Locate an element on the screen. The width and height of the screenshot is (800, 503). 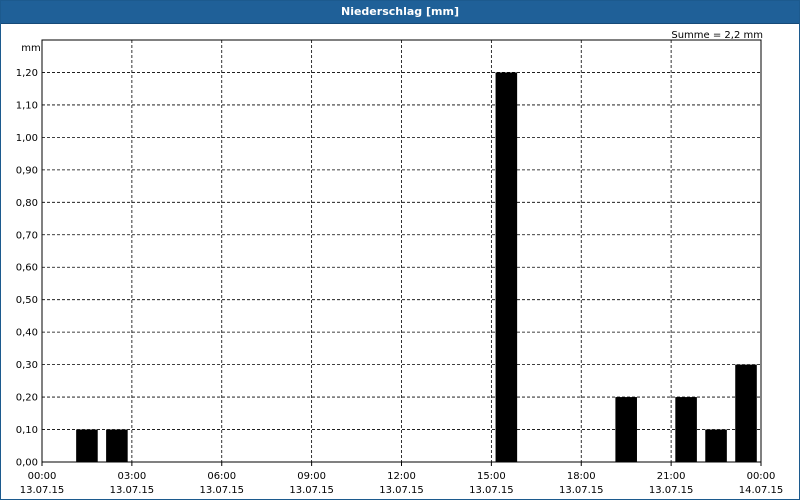
y-tick-label: 0,30 is located at coordinates (27, 365).